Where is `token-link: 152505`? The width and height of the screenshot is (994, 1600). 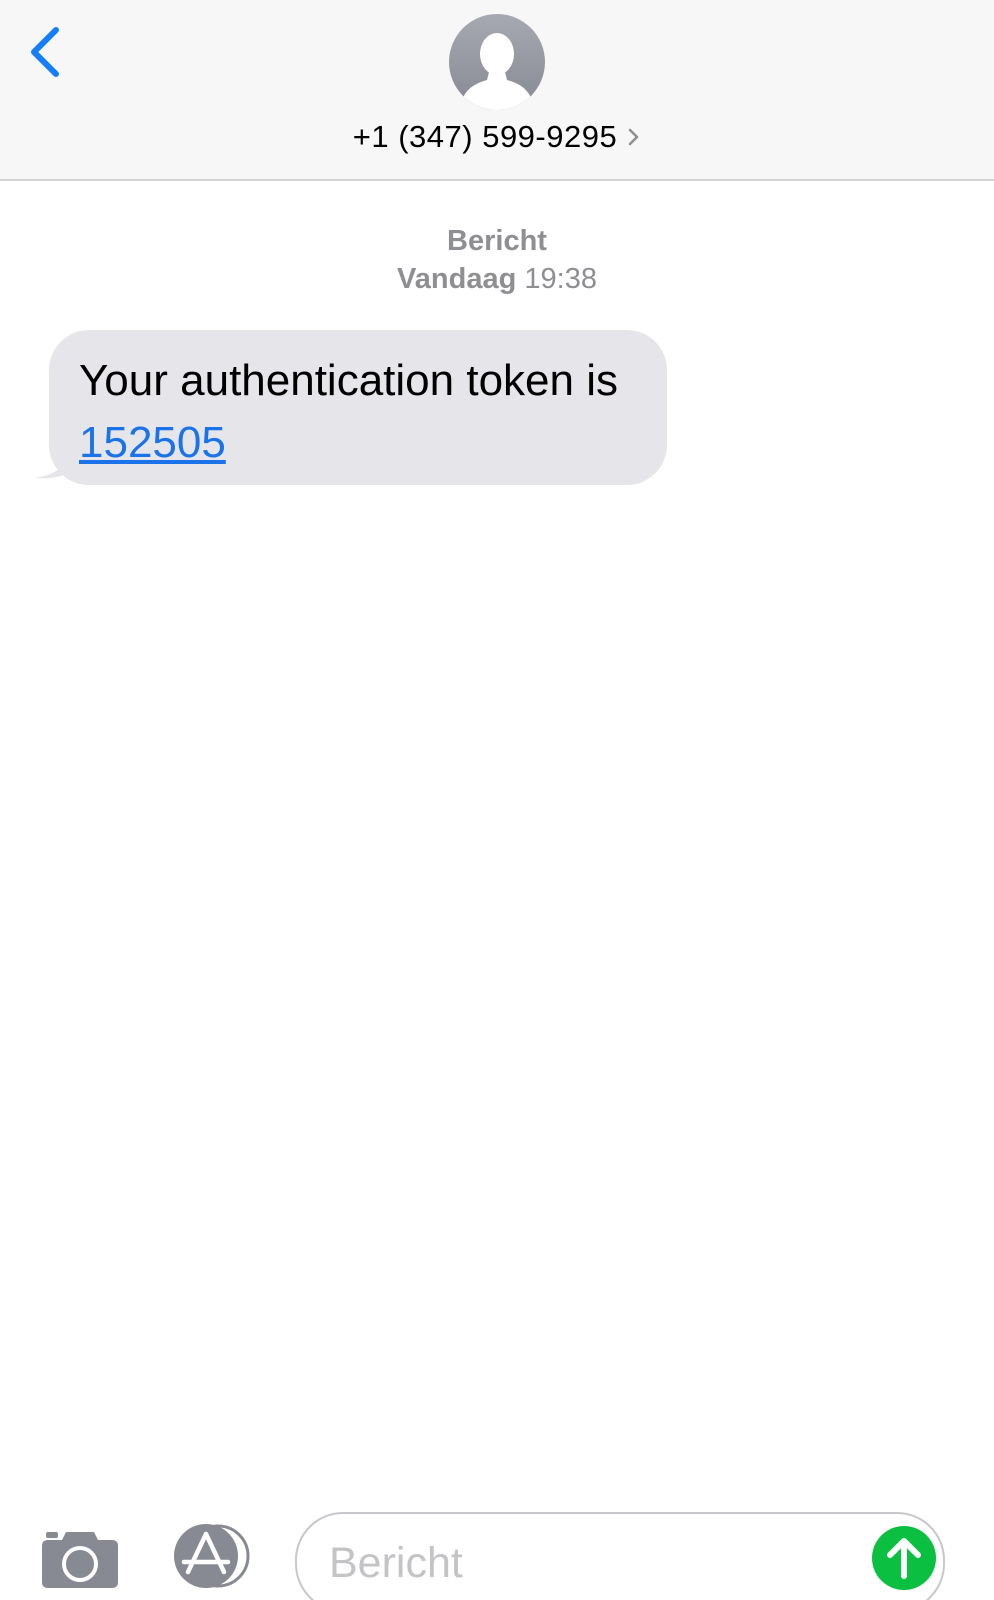
token-link: 152505 is located at coordinates (152, 442).